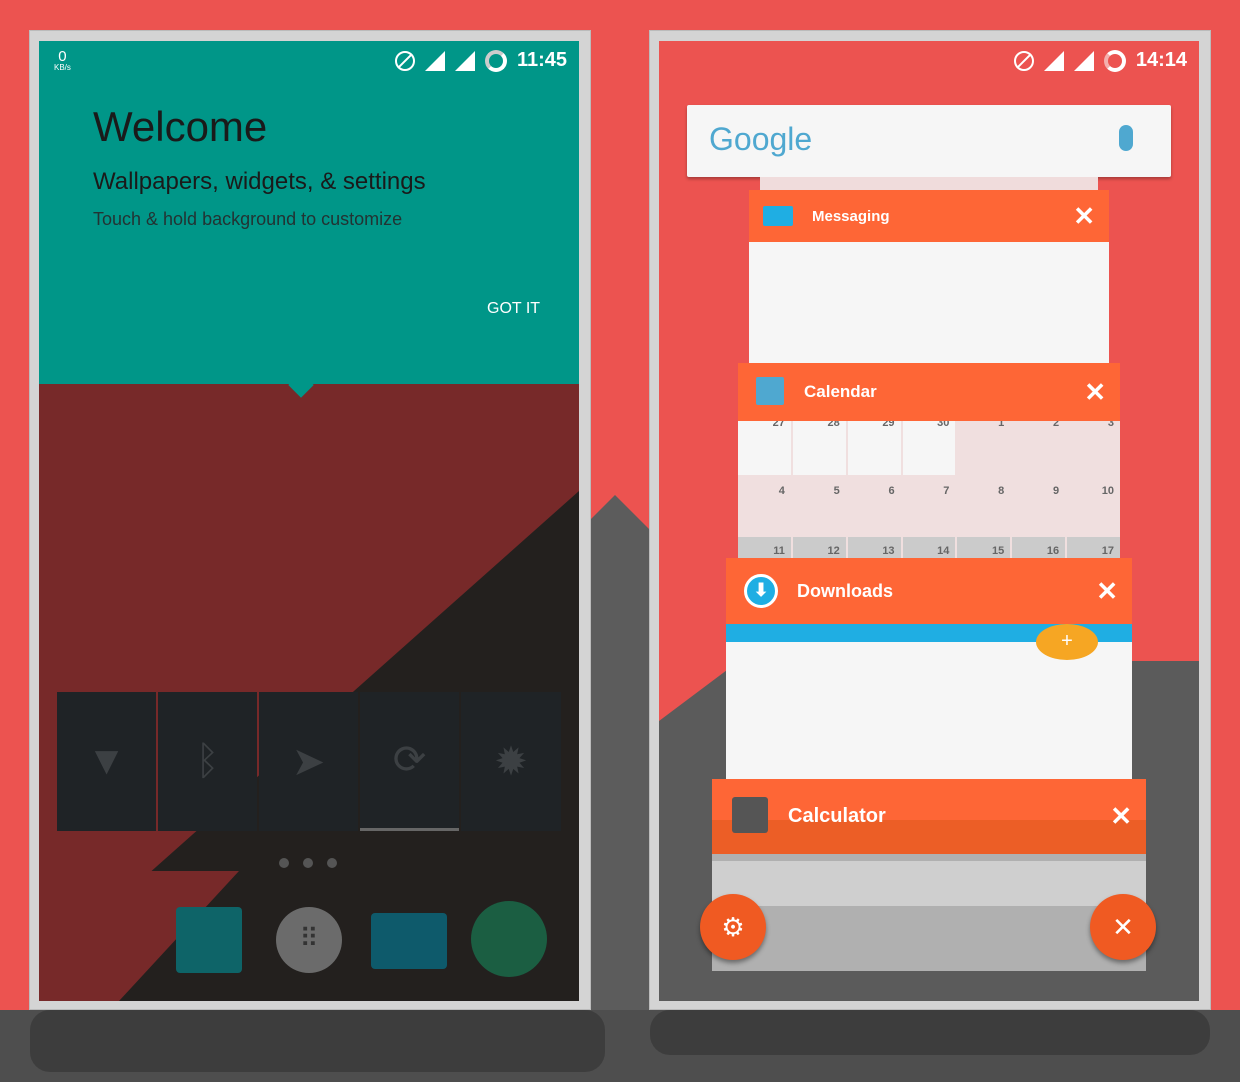 This screenshot has width=1240, height=1082. What do you see at coordinates (819, 506) in the screenshot?
I see `calendar-day: 5` at bounding box center [819, 506].